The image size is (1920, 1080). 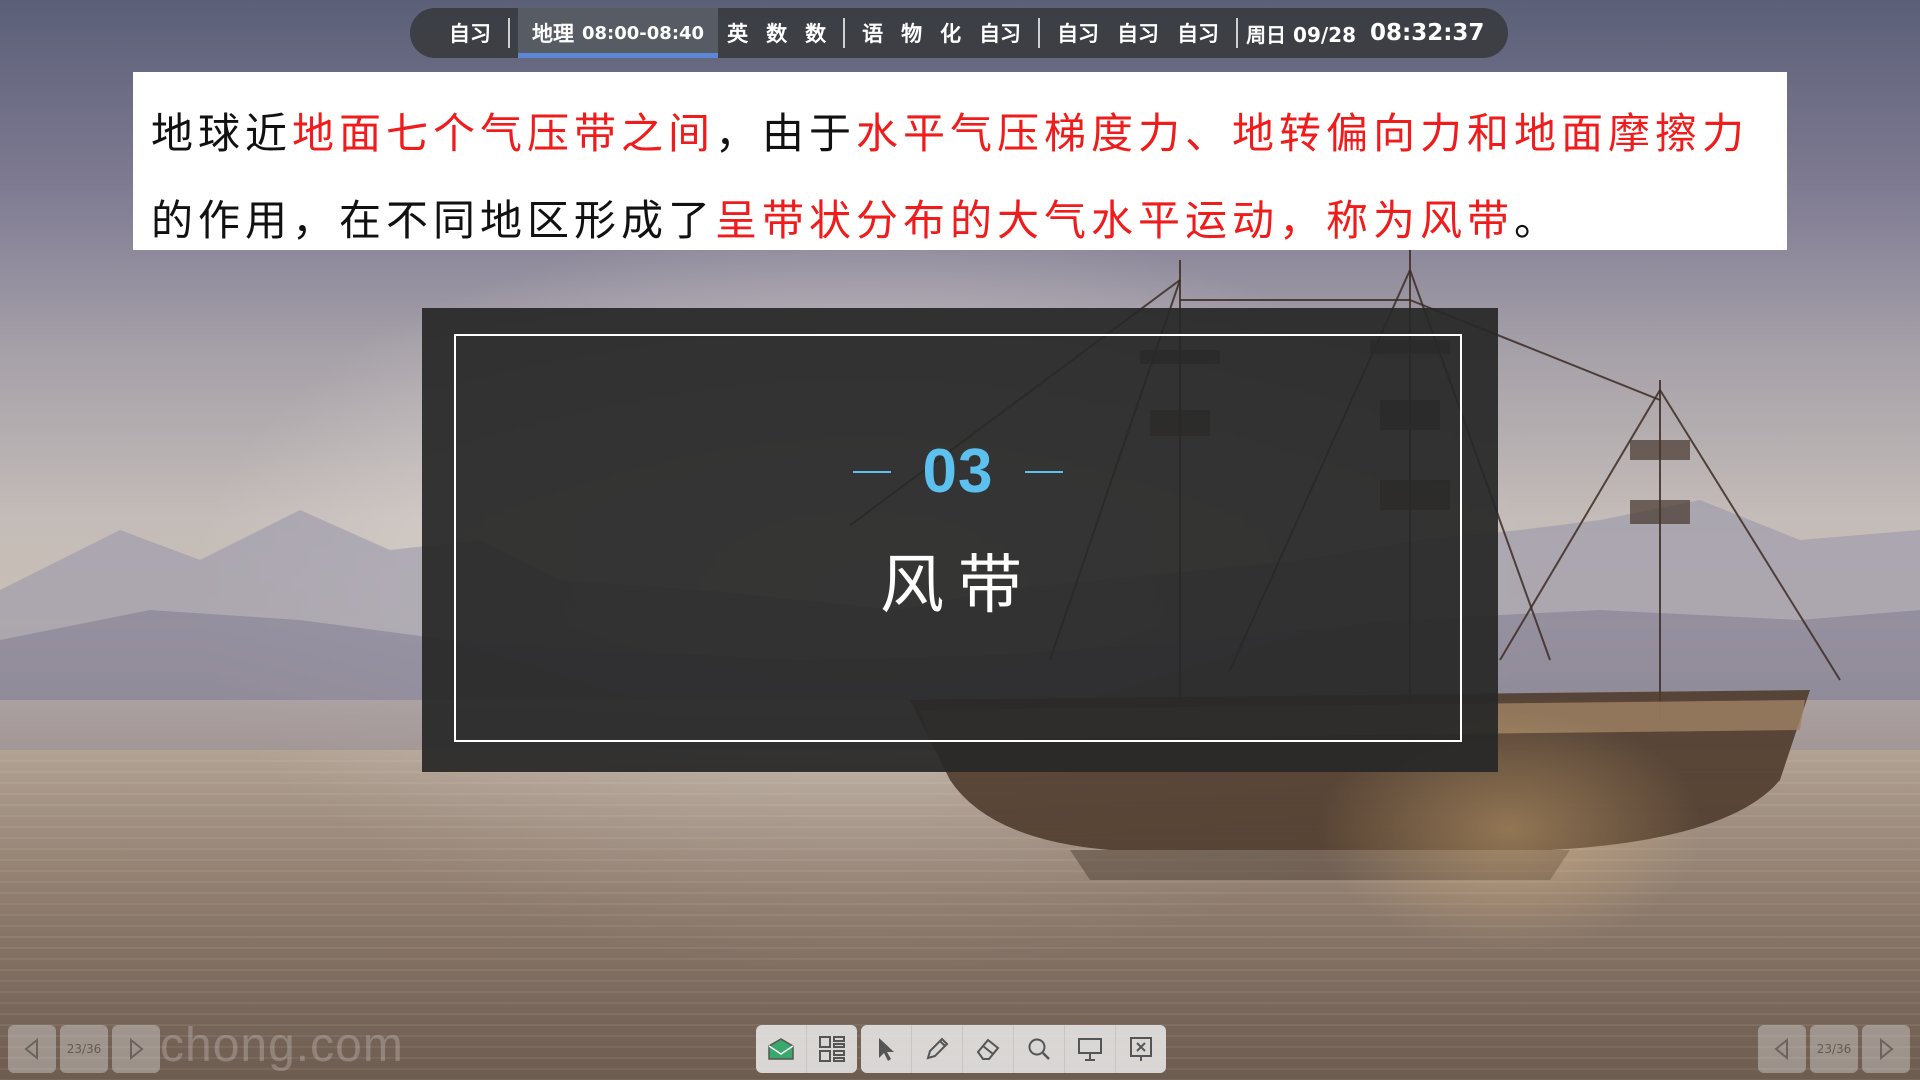 I want to click on envelope-icon, so click(x=781, y=1049).